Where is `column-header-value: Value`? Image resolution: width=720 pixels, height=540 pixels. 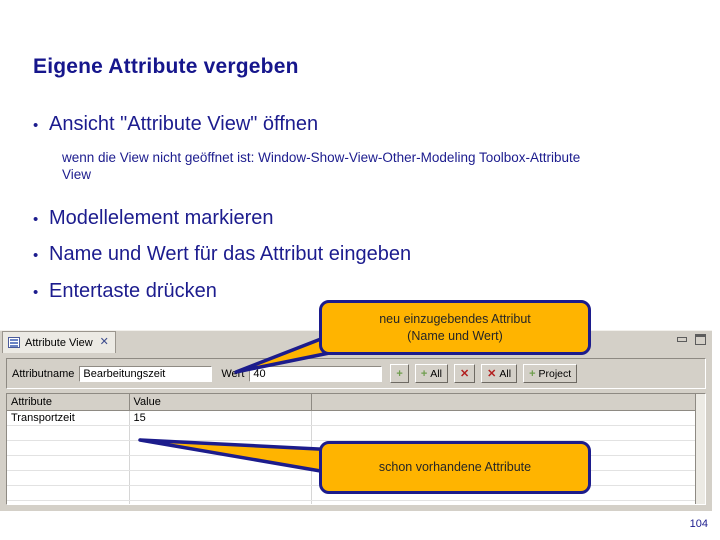 column-header-value: Value is located at coordinates (220, 402).